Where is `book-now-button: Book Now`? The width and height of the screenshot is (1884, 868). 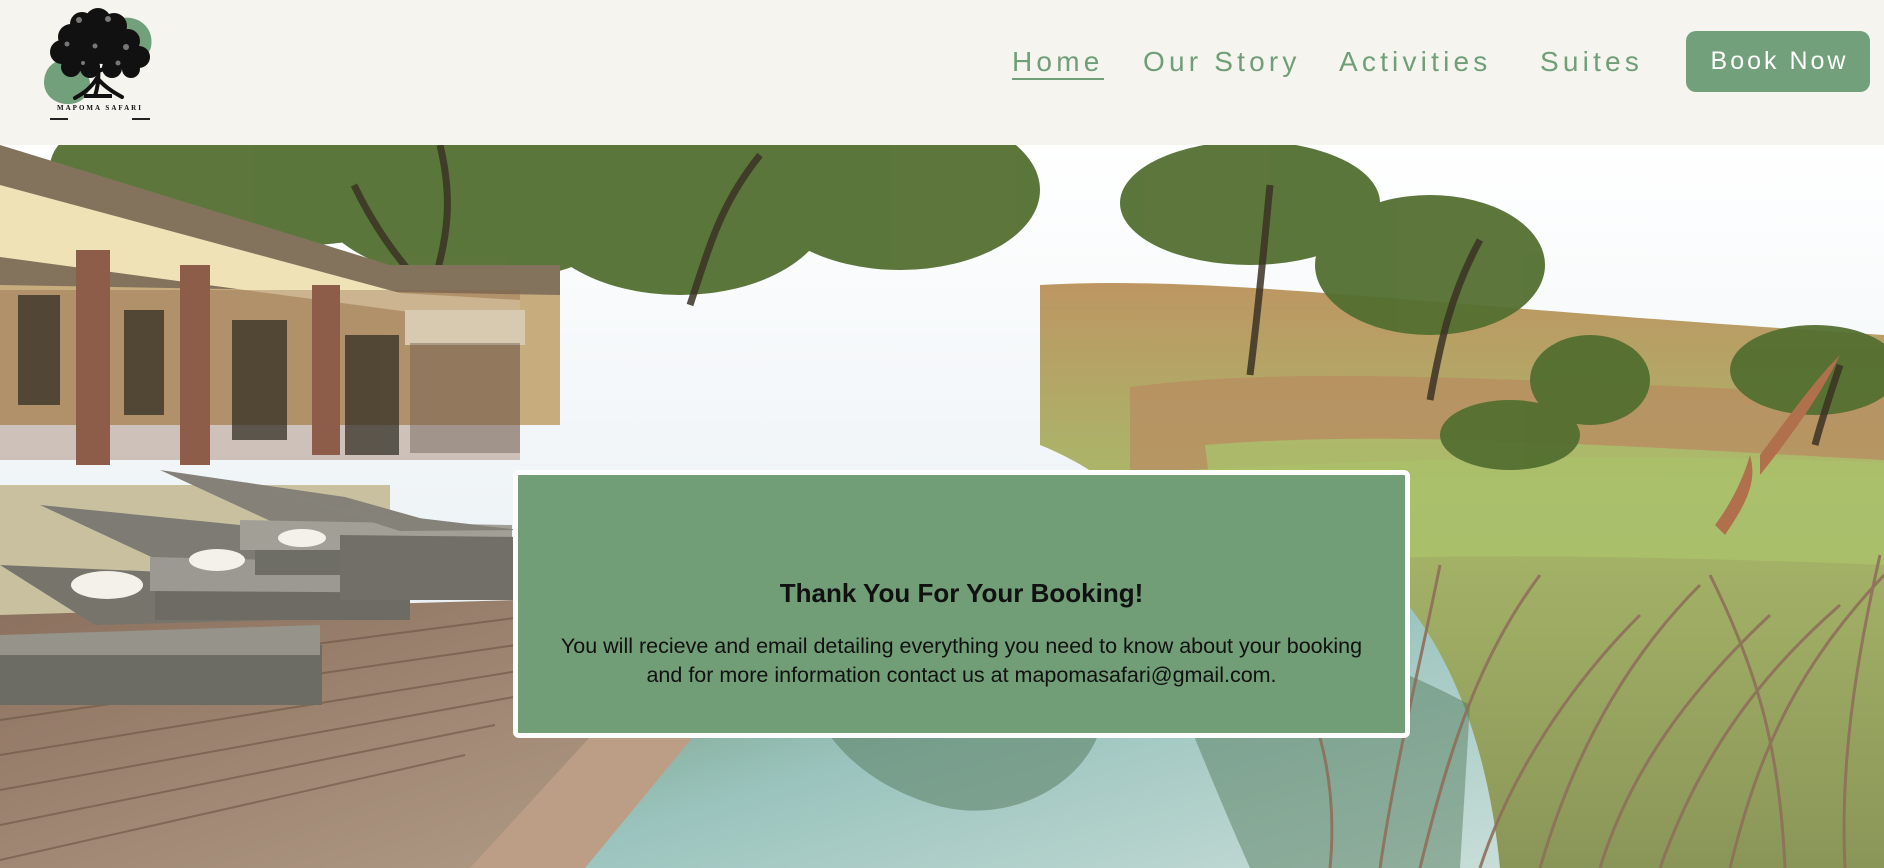 book-now-button: Book Now is located at coordinates (1778, 61).